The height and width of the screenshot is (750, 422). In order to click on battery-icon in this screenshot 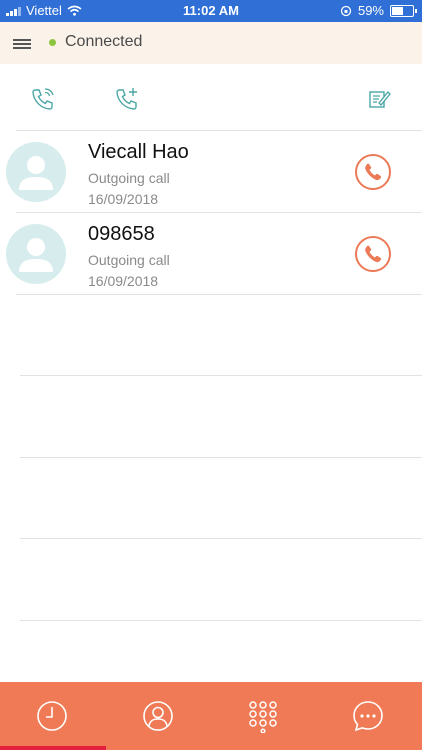, I will do `click(403, 10)`.